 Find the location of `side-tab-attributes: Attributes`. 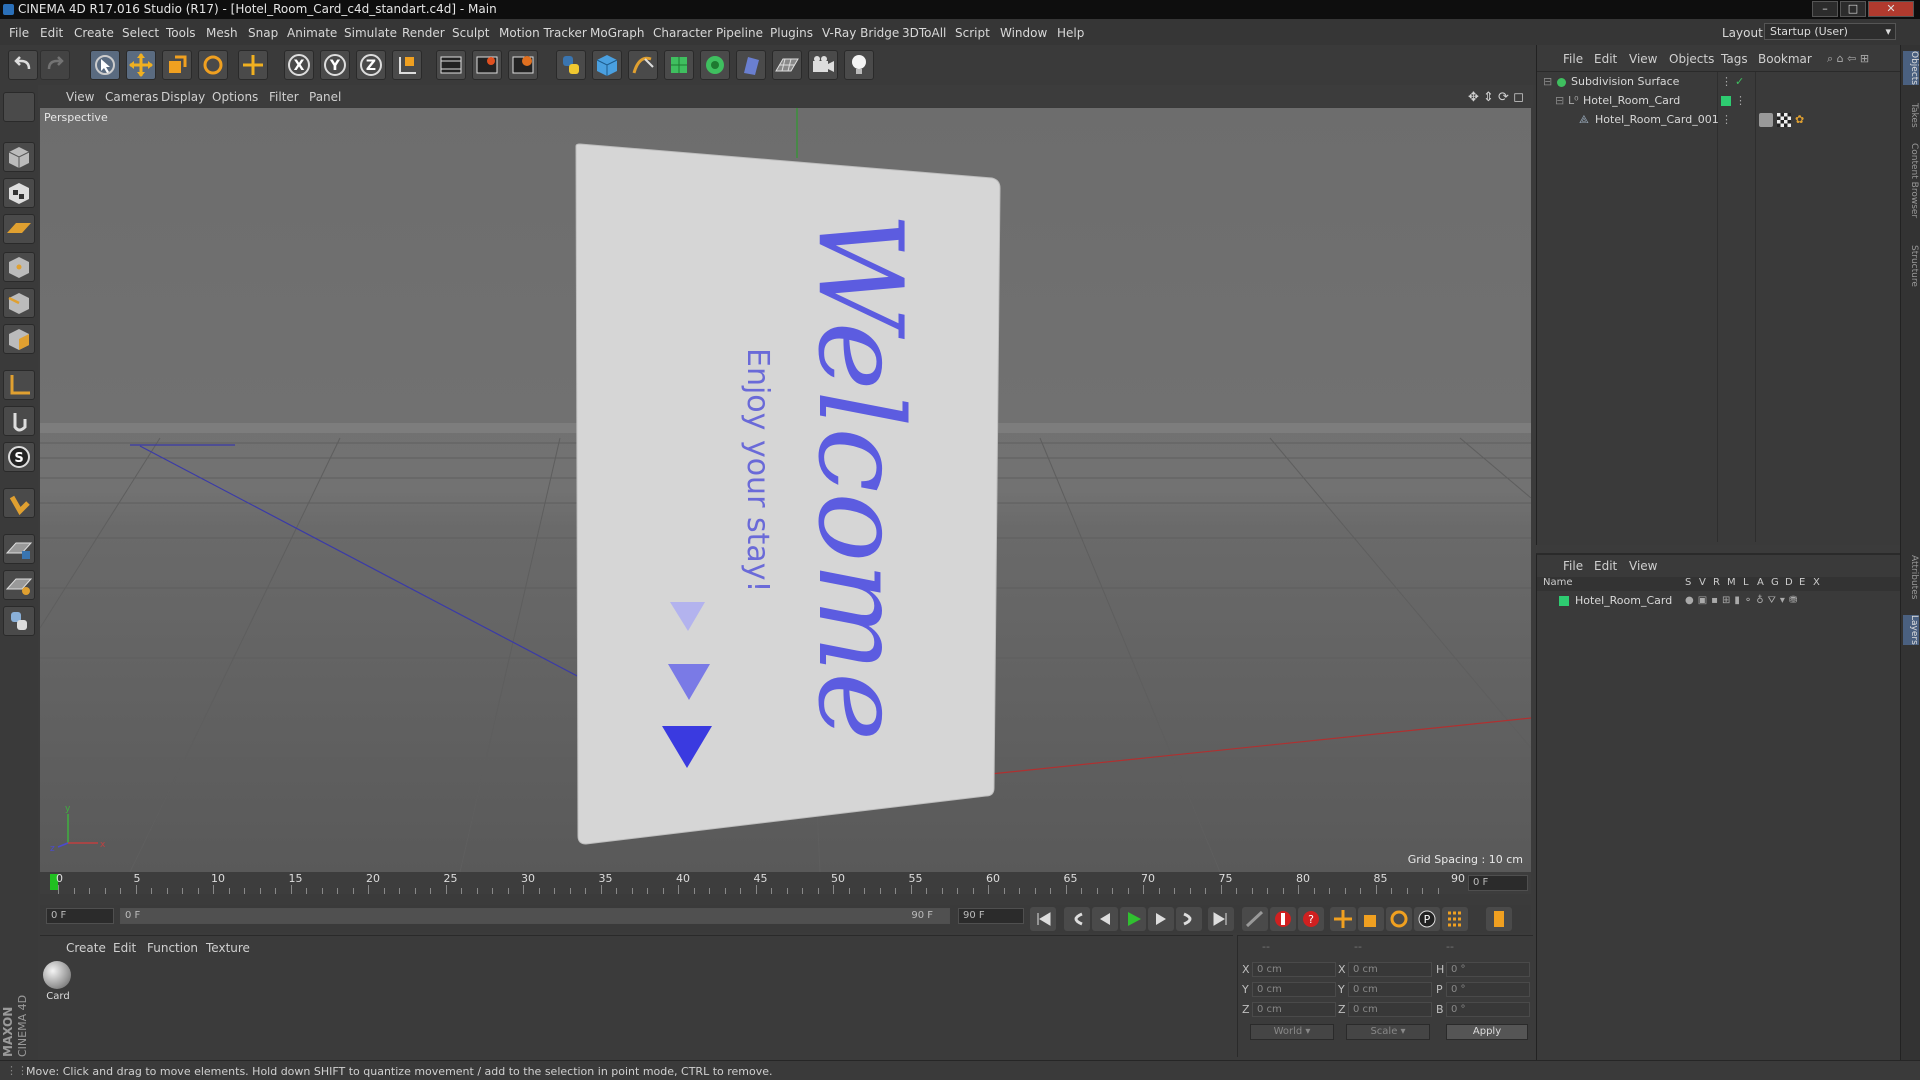

side-tab-attributes: Attributes is located at coordinates (1911, 577).